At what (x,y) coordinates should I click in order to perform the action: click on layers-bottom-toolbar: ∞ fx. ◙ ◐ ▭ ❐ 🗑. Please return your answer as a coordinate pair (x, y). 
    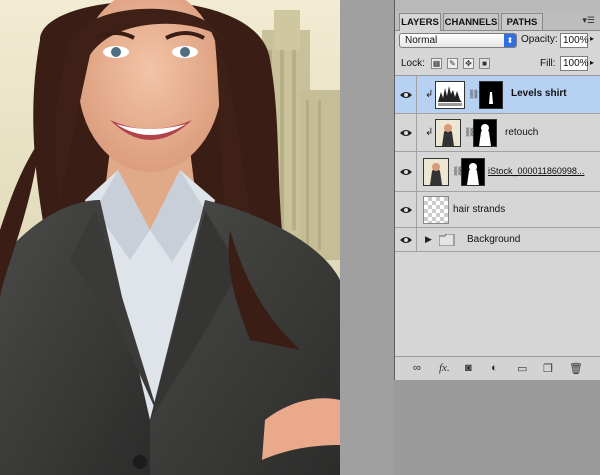
    Looking at the image, I should click on (497, 368).